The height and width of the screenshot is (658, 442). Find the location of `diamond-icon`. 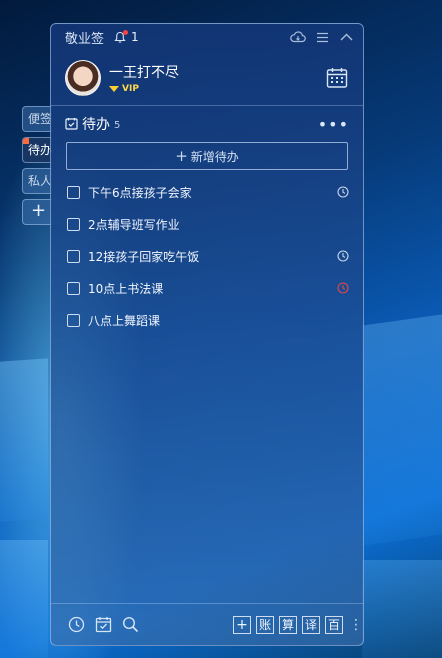

diamond-icon is located at coordinates (114, 88).